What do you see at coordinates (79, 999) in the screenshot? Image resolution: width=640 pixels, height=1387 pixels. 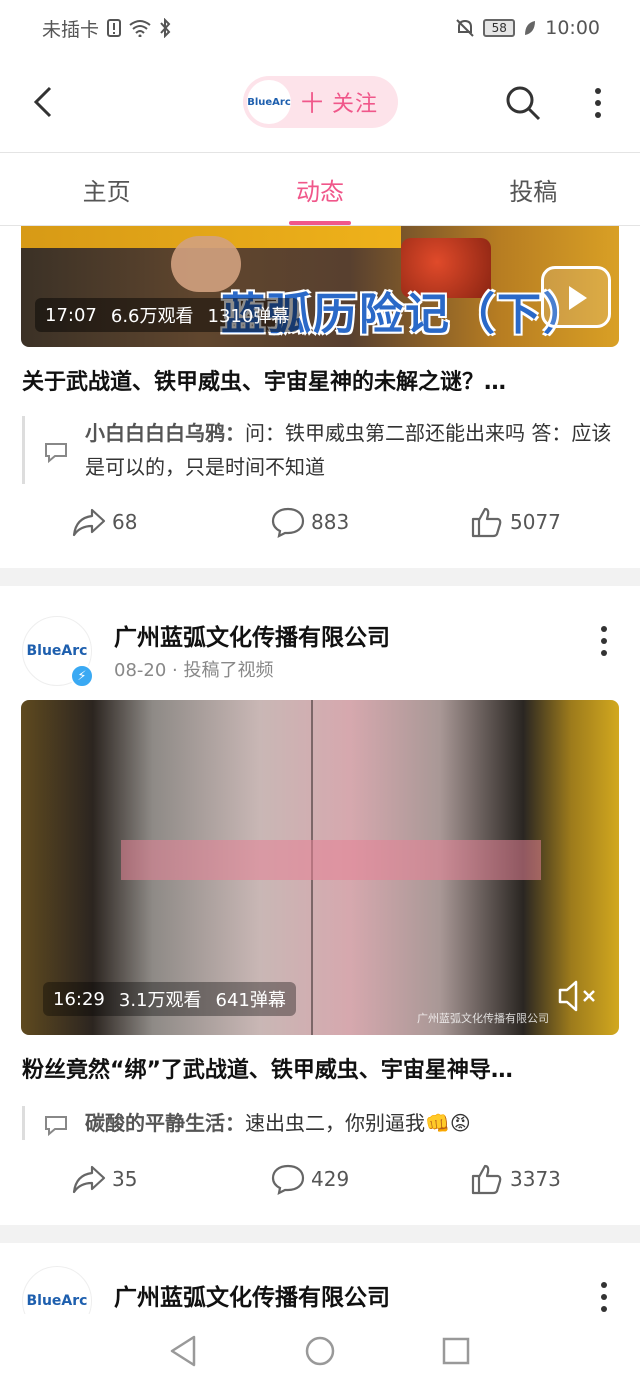 I see `video-duration: 16:29` at bounding box center [79, 999].